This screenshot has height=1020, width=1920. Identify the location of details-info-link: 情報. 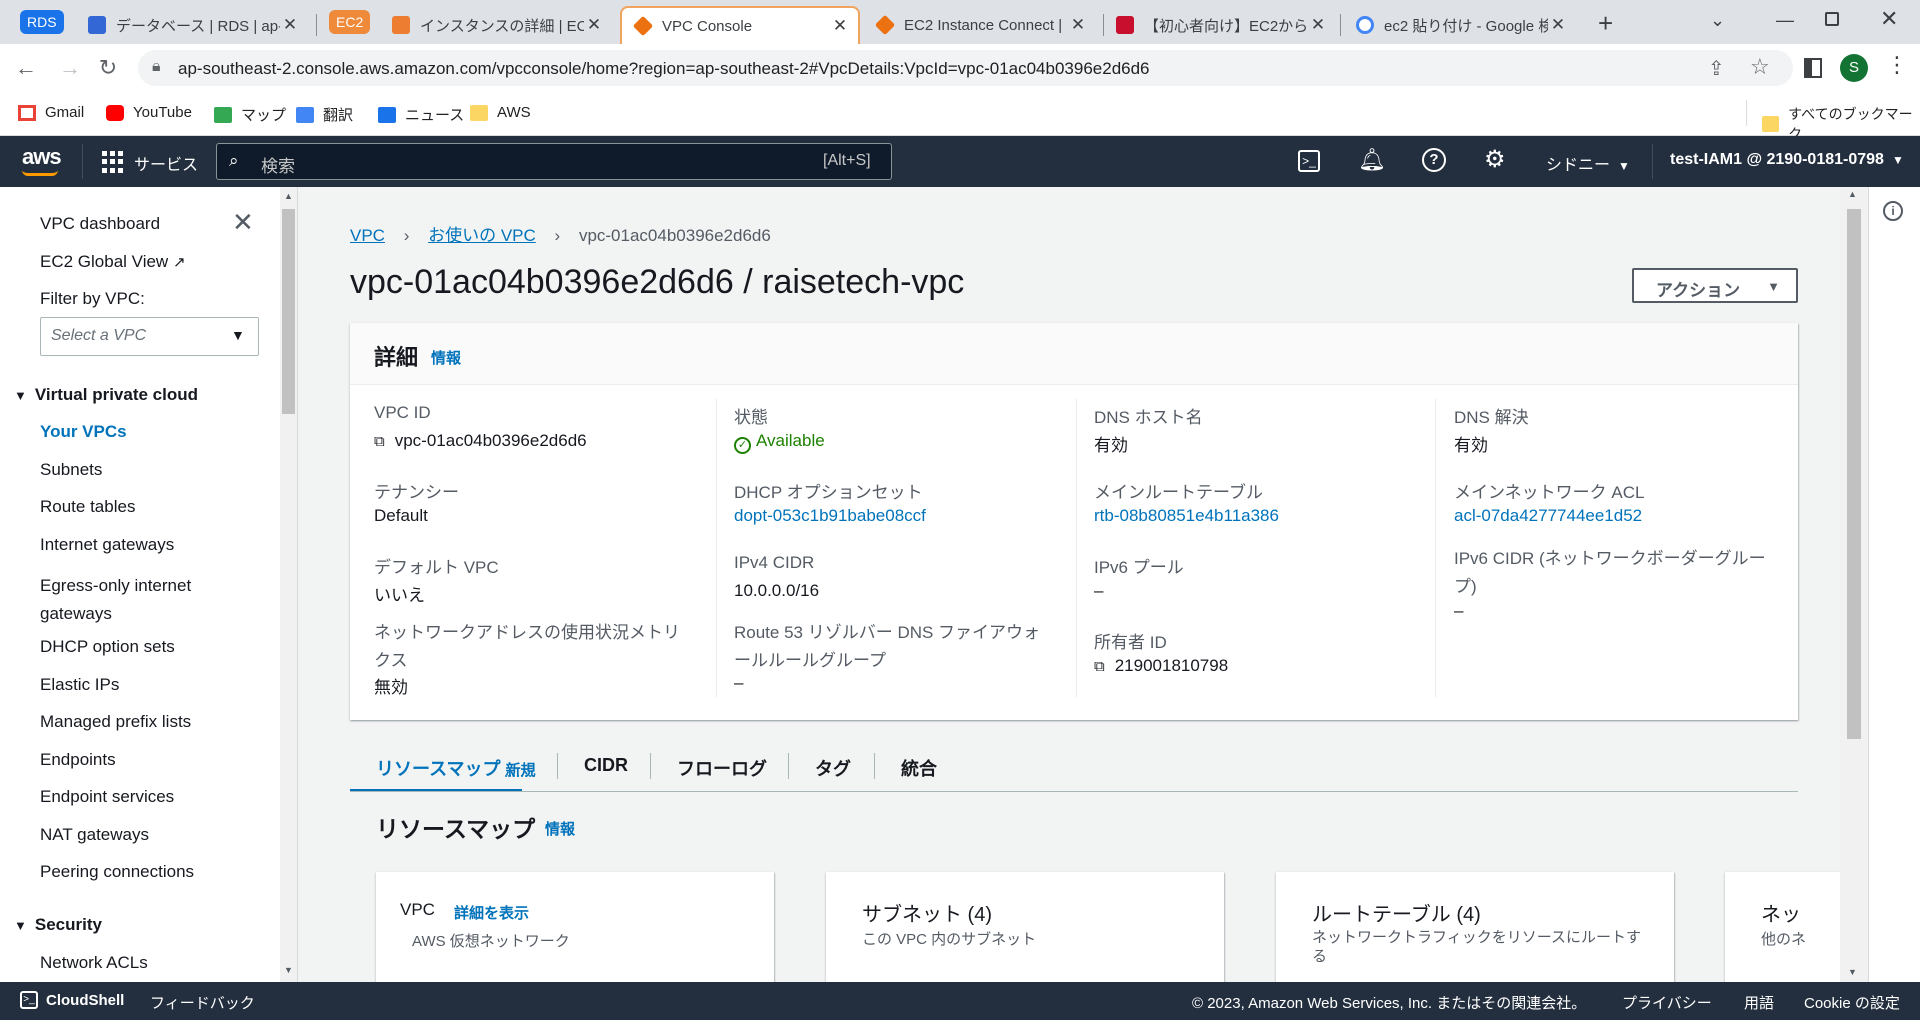
(446, 357).